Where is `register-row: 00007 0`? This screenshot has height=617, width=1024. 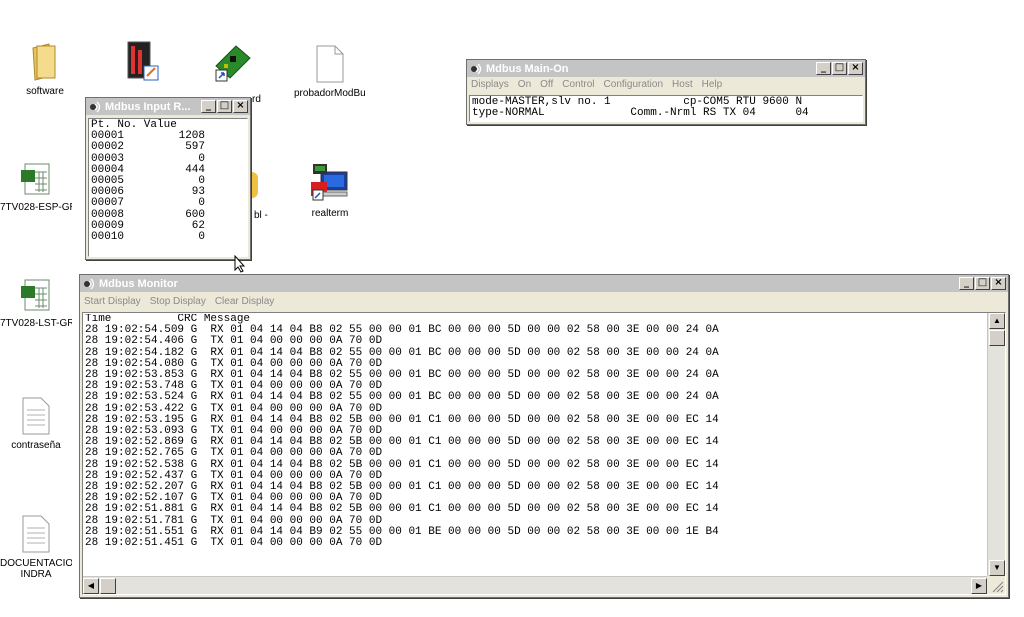
register-row: 00007 0 is located at coordinates (168, 203).